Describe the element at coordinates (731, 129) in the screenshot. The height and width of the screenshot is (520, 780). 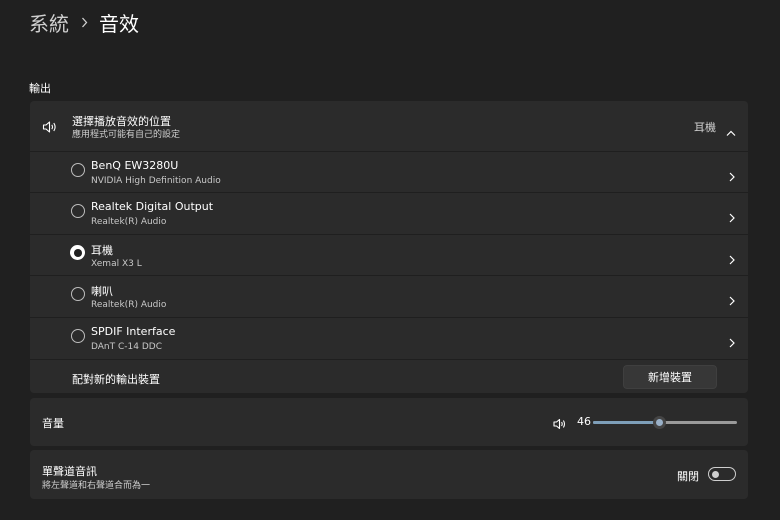
I see `chevron-up-icon` at that location.